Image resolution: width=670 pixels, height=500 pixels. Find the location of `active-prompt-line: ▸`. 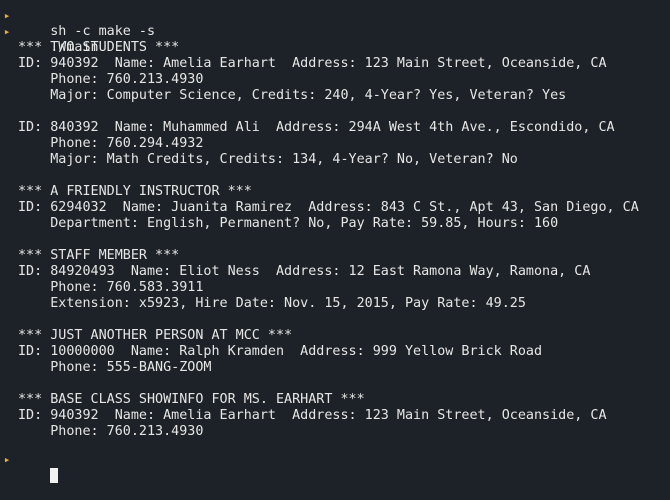

active-prompt-line: ▸ is located at coordinates (337, 467).